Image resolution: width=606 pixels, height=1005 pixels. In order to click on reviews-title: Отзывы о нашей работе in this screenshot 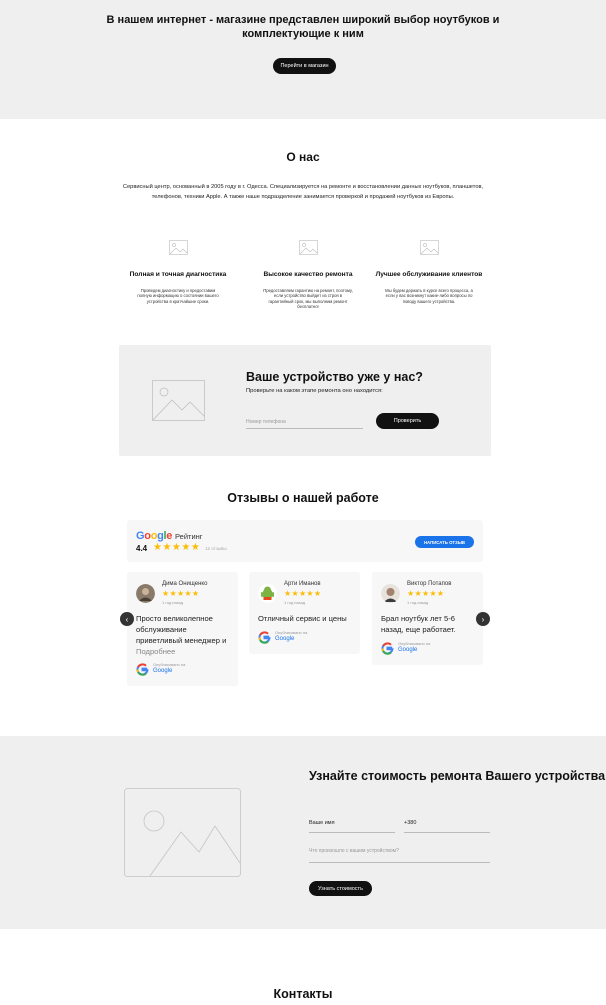, I will do `click(303, 498)`.